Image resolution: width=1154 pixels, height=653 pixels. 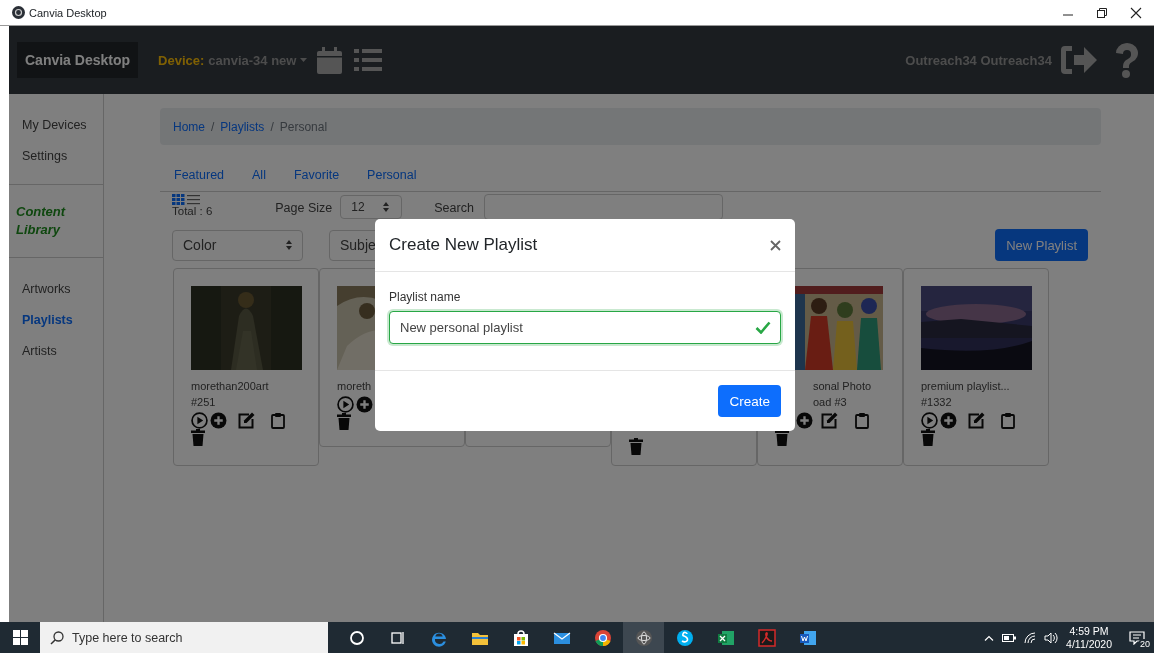 What do you see at coordinates (425, 297) in the screenshot?
I see `field-label: Playlist name` at bounding box center [425, 297].